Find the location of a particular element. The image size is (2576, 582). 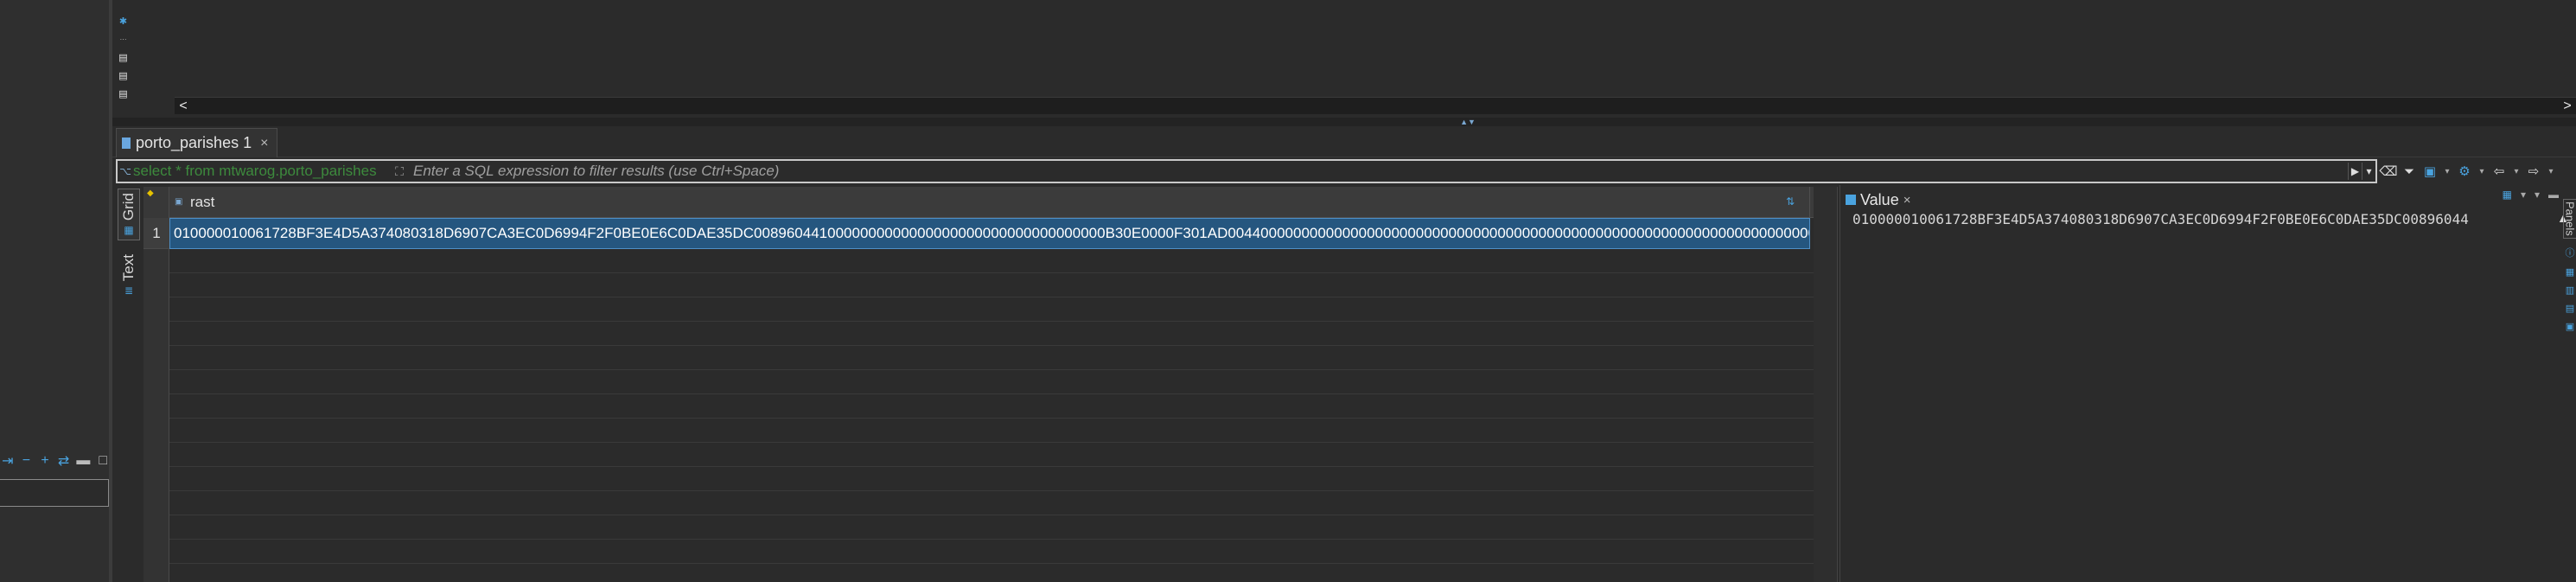

text-icon: ≣ is located at coordinates (129, 291).